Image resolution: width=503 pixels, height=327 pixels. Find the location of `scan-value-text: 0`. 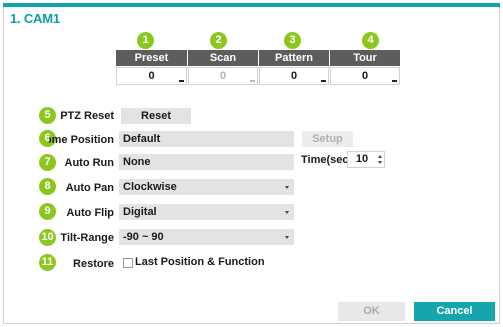

scan-value-text: 0 is located at coordinates (223, 76).